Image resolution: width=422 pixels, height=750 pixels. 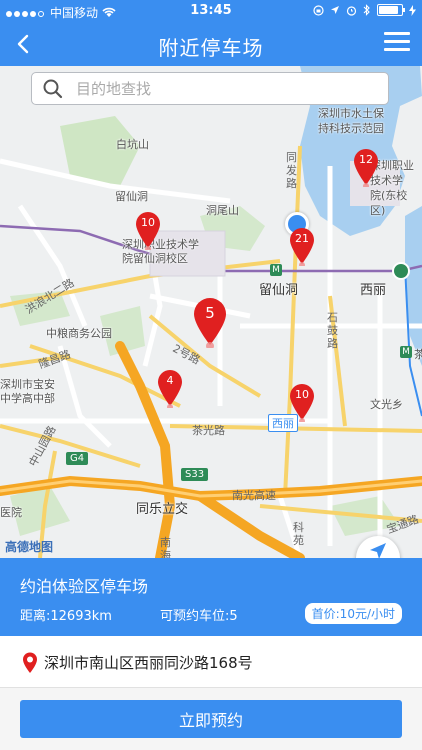 I want to click on alarm-icon, so click(x=351, y=10).